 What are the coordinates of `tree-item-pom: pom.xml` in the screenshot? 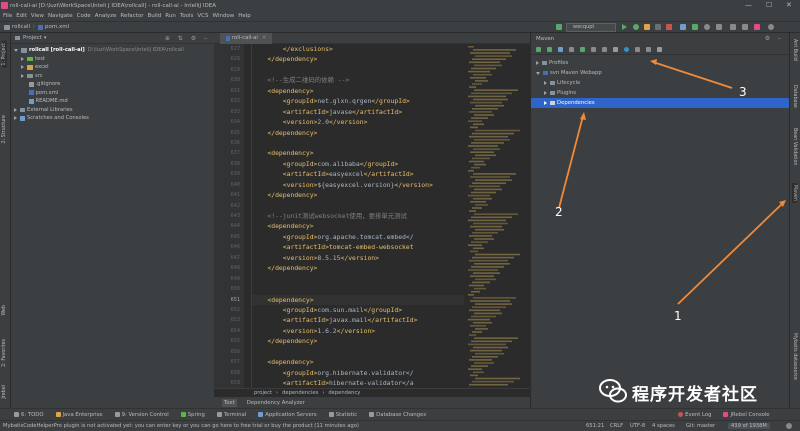 It's located at (112, 93).